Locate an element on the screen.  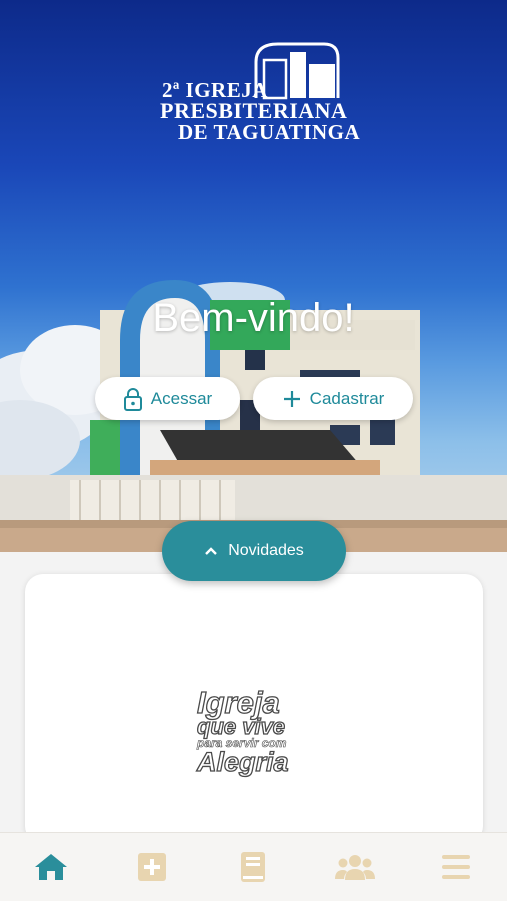
plus-icon is located at coordinates (291, 398).